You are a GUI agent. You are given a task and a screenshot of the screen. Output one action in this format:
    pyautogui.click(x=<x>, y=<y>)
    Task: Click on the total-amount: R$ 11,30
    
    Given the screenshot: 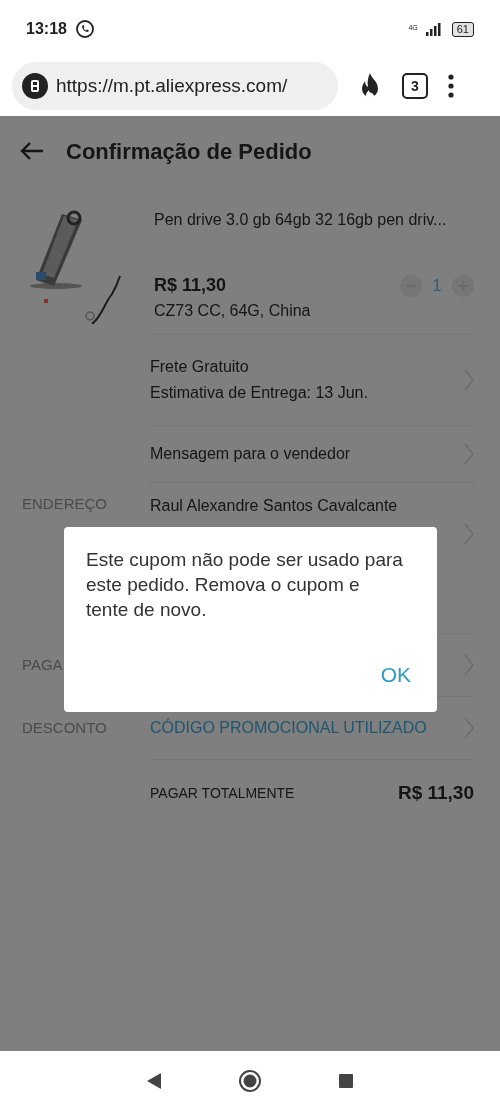 What is the action you would take?
    pyautogui.click(x=435, y=792)
    